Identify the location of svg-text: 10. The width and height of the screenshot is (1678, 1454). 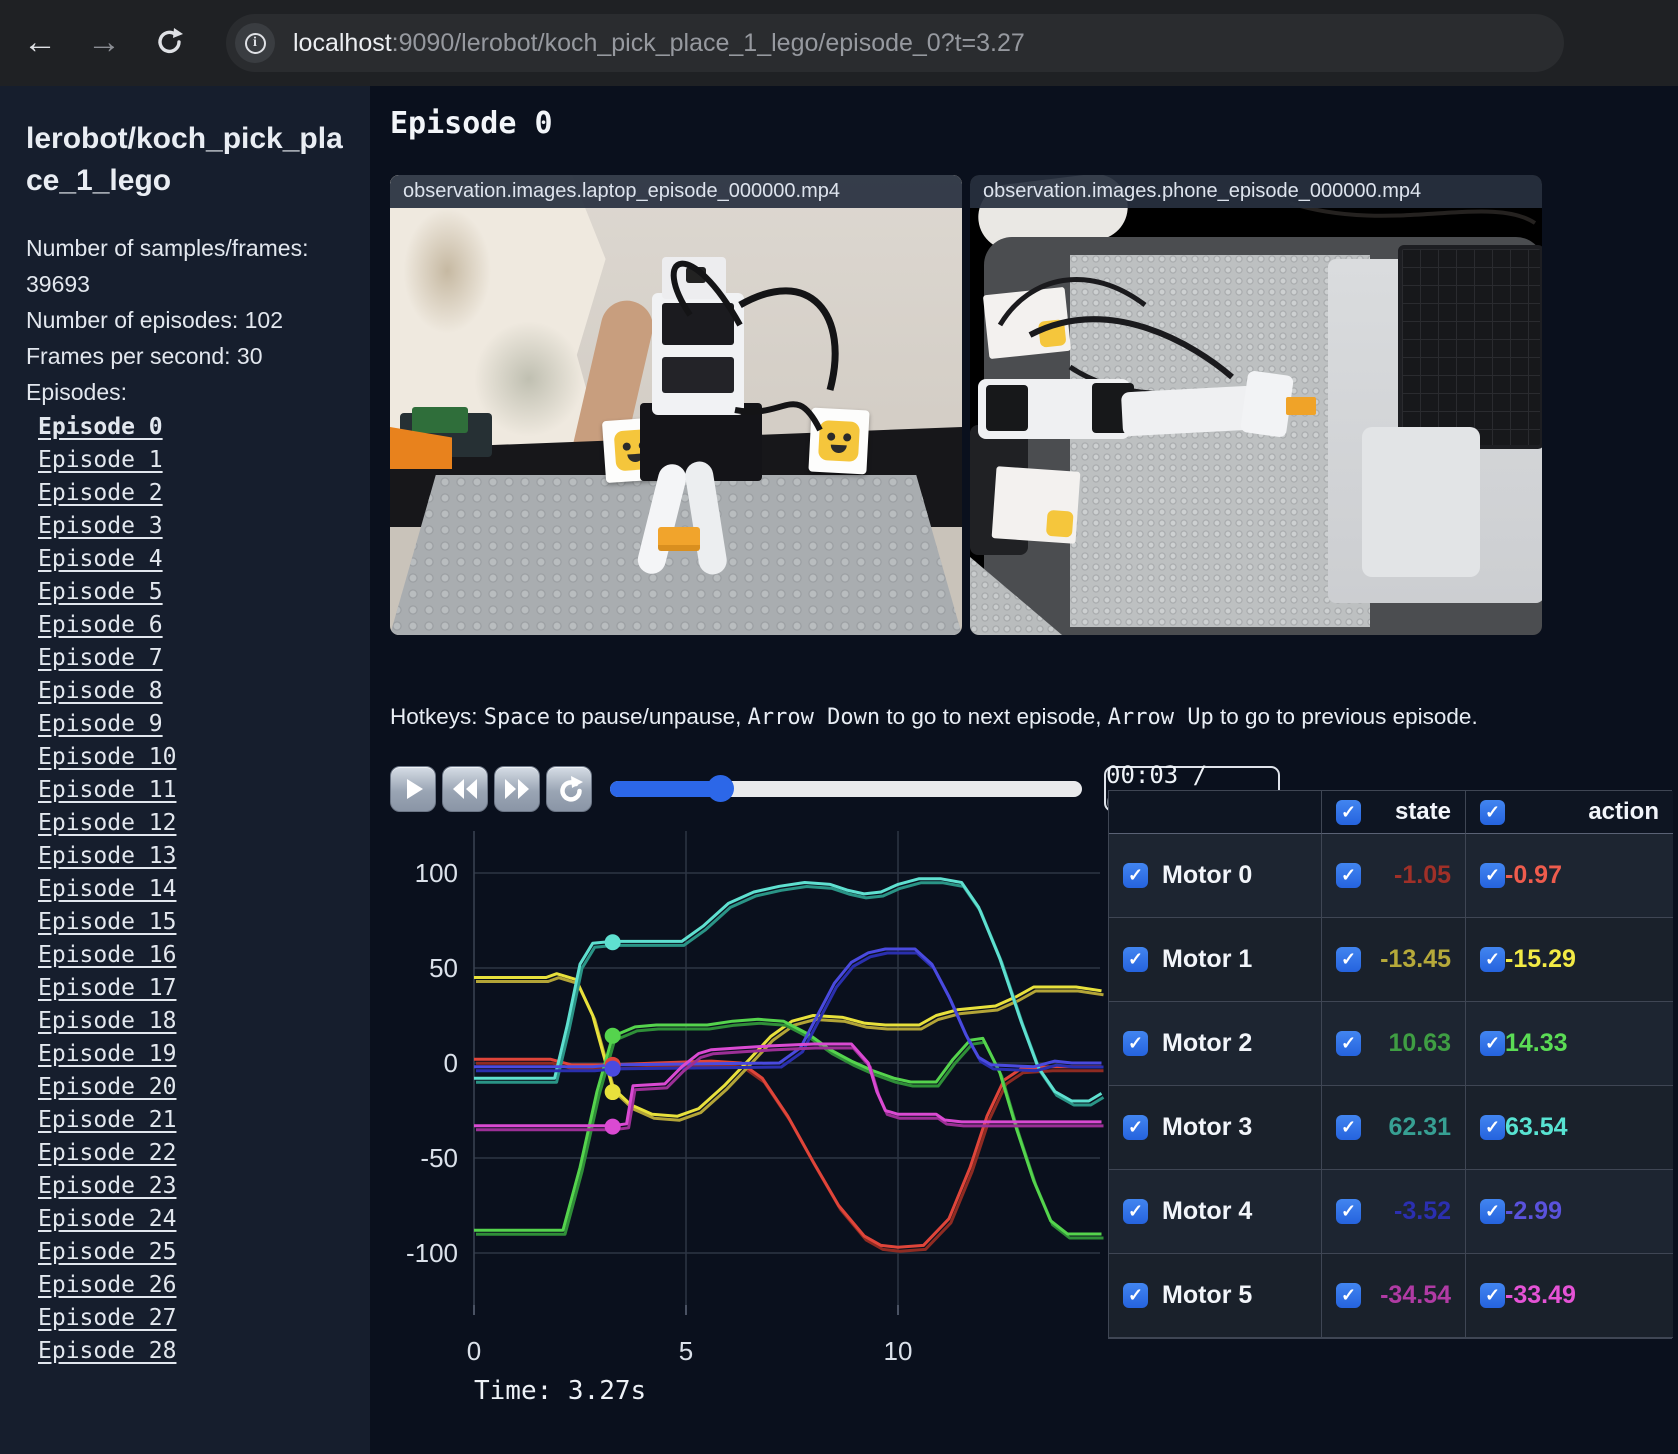
(898, 1351).